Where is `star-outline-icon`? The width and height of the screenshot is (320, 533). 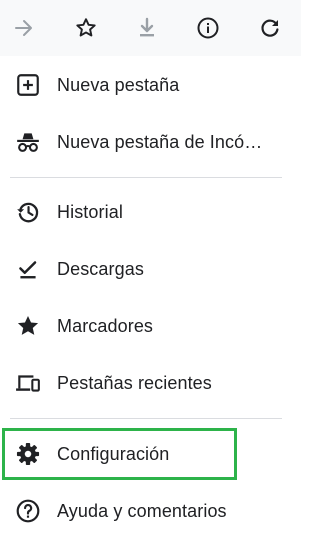 star-outline-icon is located at coordinates (86, 27).